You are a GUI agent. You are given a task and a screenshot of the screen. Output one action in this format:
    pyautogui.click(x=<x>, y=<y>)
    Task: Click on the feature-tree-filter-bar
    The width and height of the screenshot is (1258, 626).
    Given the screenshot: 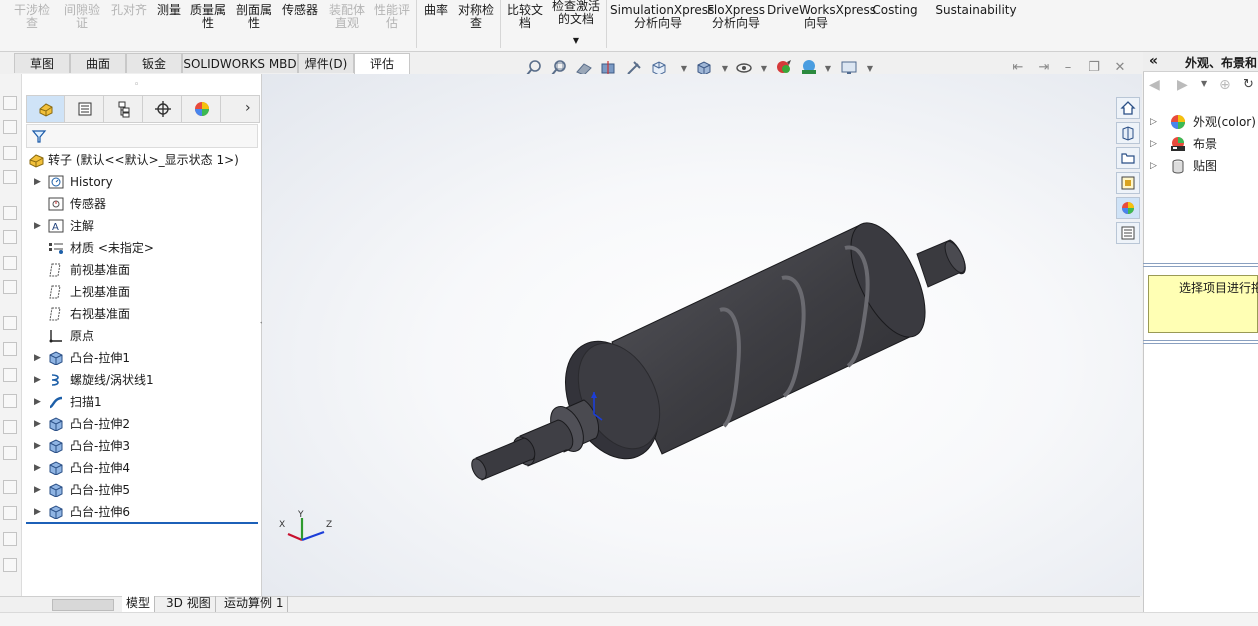 What is the action you would take?
    pyautogui.click(x=142, y=136)
    